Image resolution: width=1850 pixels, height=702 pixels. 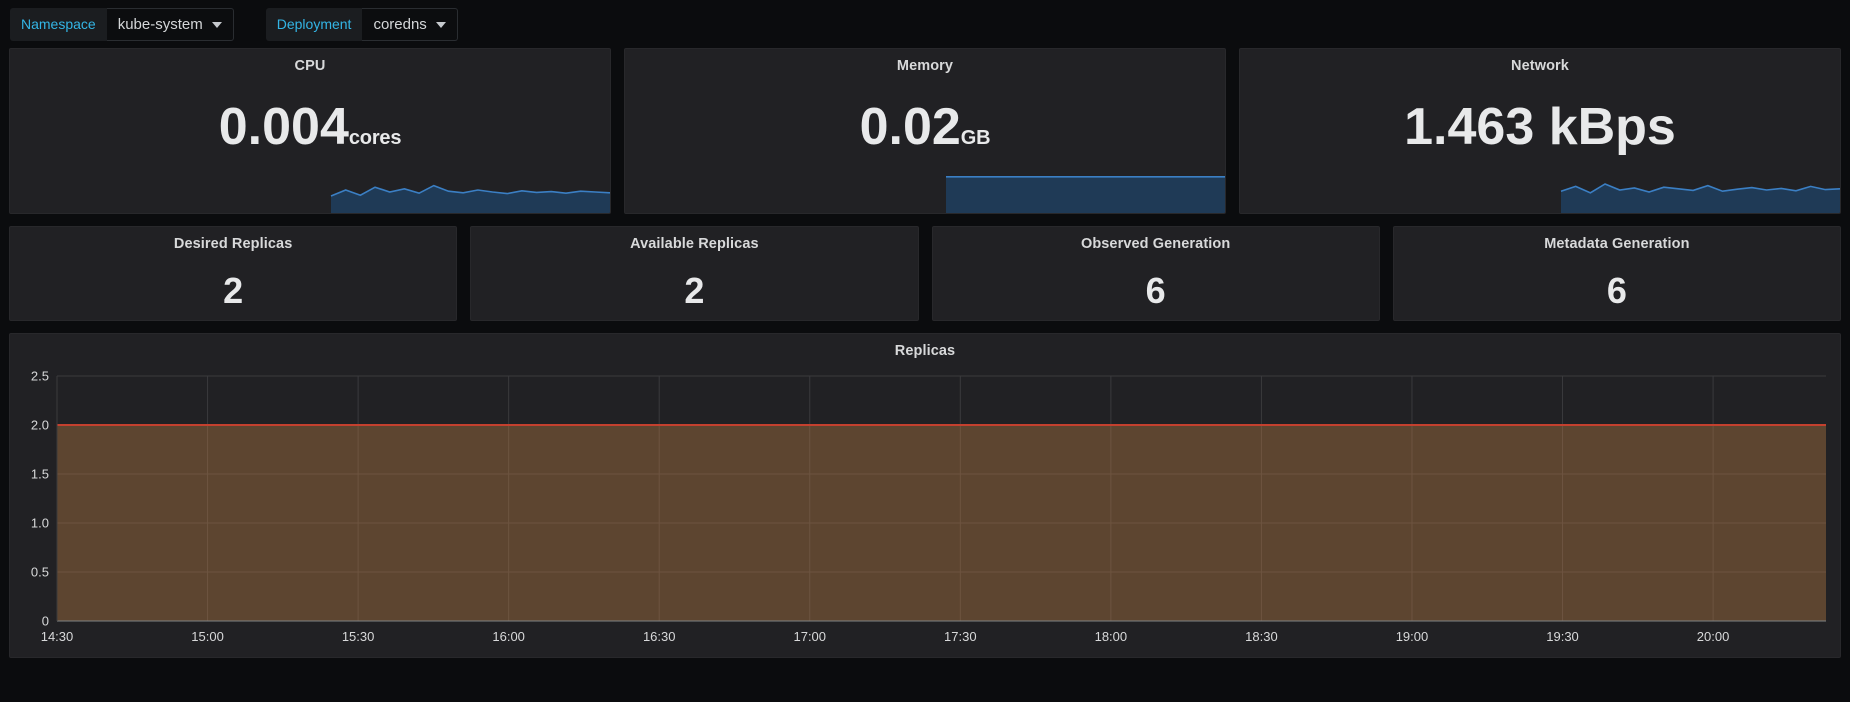 I want to click on svg-text: 15:30, so click(x=358, y=636).